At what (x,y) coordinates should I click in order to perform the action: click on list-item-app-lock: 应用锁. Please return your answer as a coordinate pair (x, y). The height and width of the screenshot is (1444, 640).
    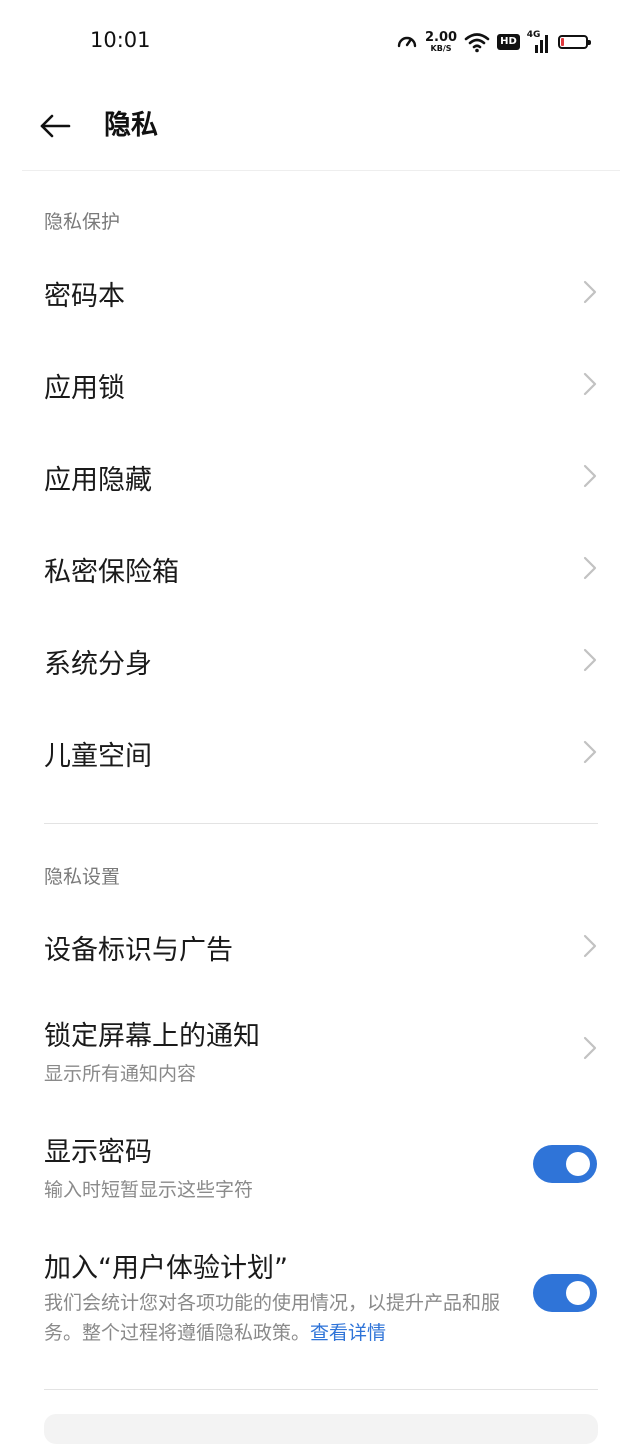
    Looking at the image, I should click on (320, 384).